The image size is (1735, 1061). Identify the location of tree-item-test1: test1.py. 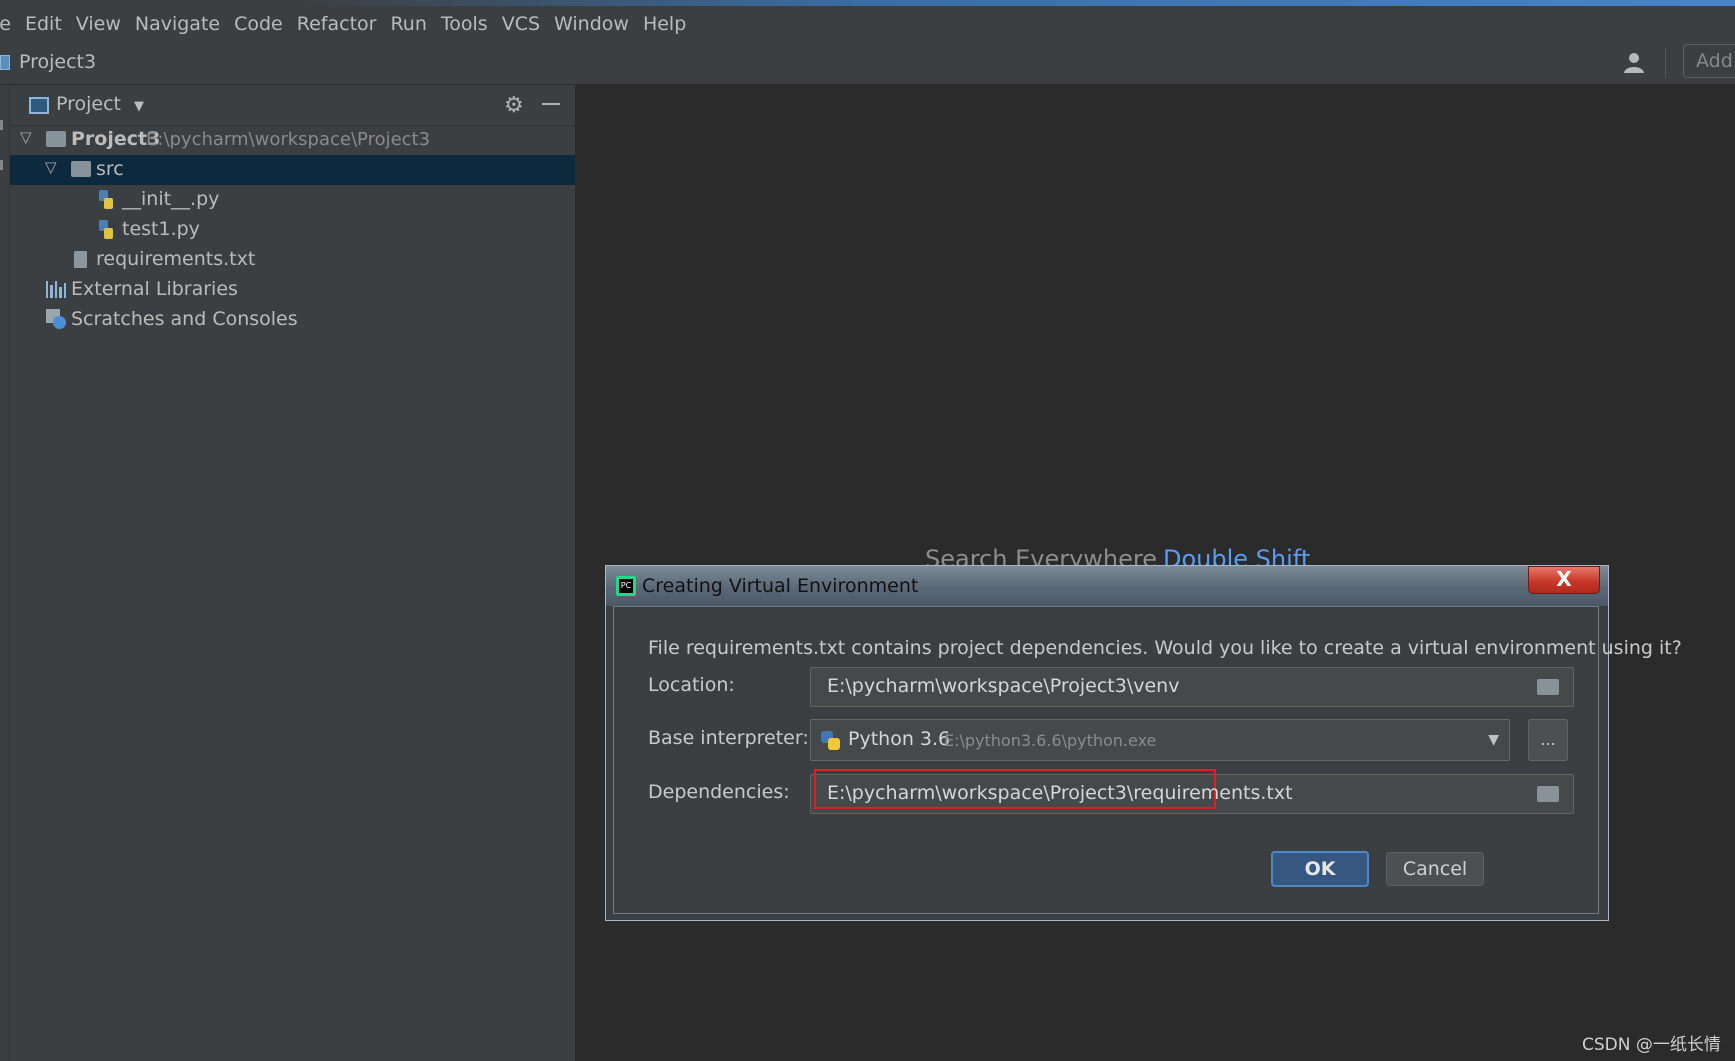
(292, 230).